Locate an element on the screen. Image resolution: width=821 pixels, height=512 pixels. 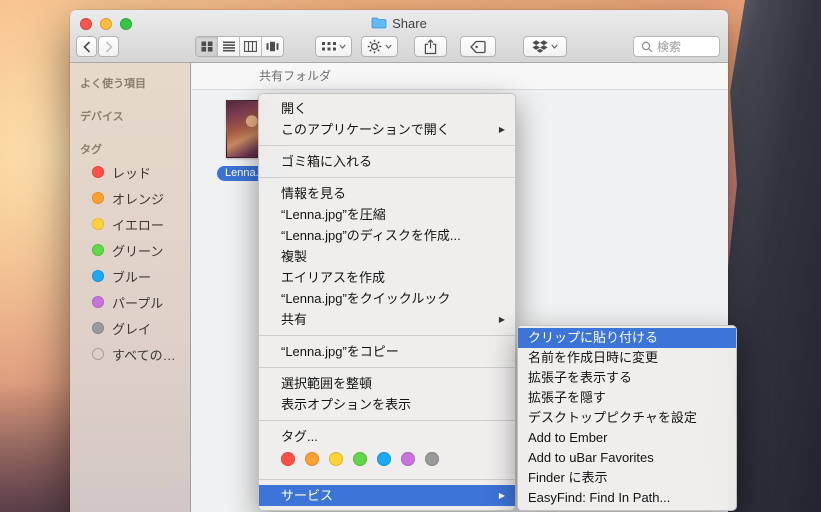
submenu-item-paste-to-clip: クリップに貼り付ける is located at coordinates (627, 338).